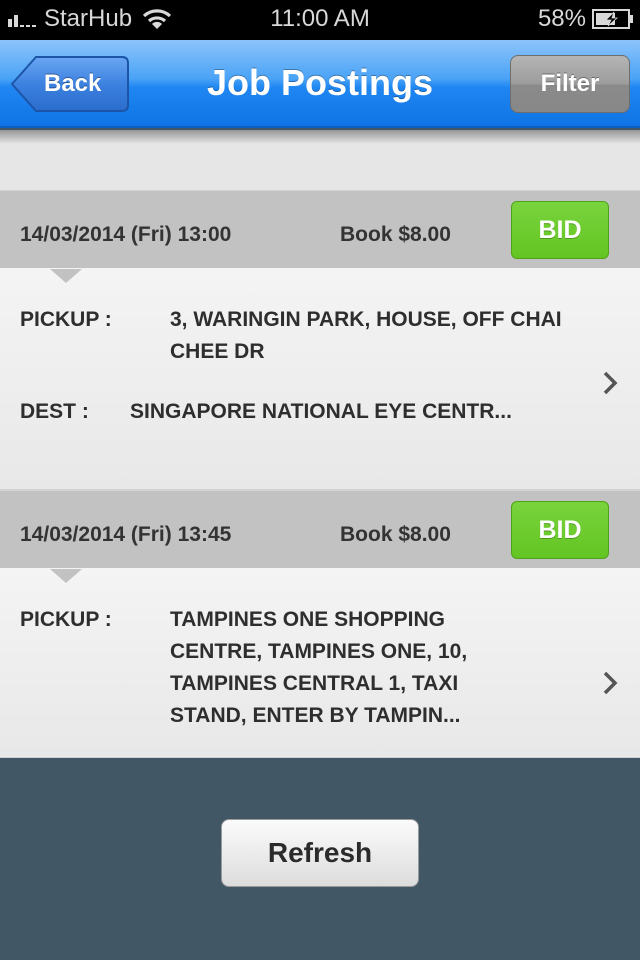  What do you see at coordinates (320, 536) in the screenshot?
I see `job-header: 14/03/2014 (Fri) 13:45 Book $8.00 BID` at bounding box center [320, 536].